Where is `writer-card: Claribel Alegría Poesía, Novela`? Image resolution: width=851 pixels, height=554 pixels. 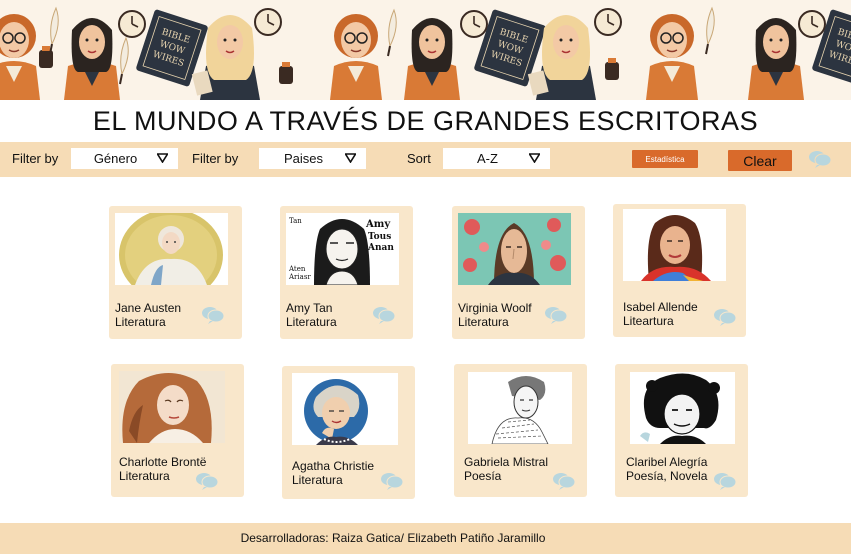
writer-card: Claribel Alegría Poesía, Novela is located at coordinates (681, 430).